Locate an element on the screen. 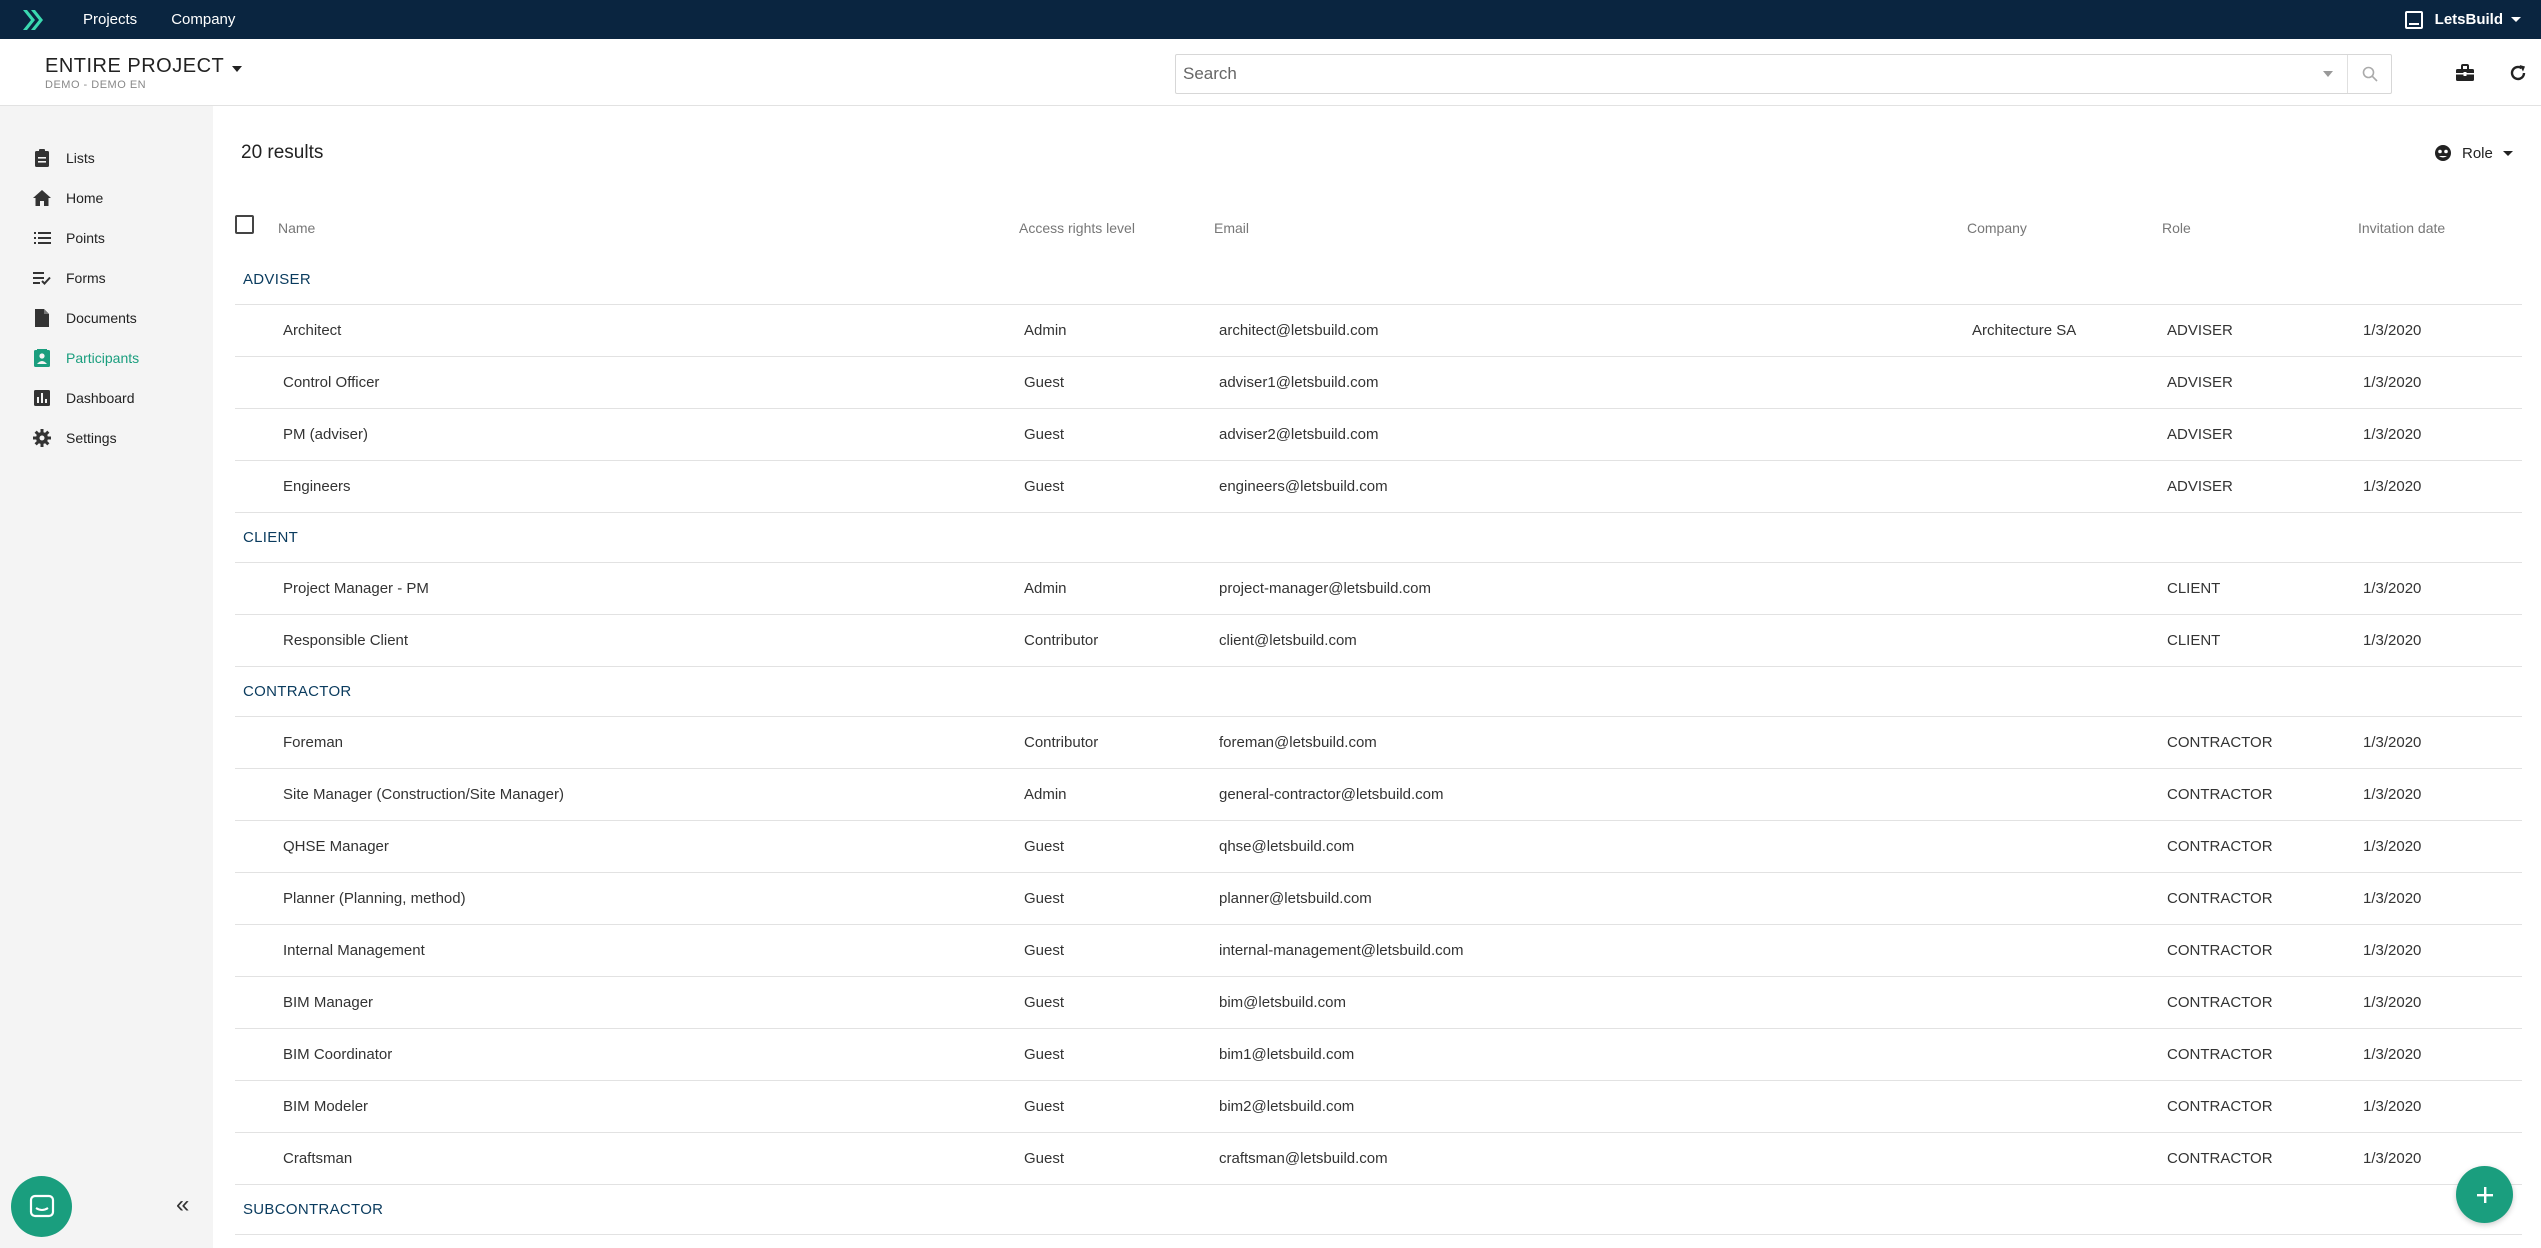 The image size is (2541, 1248). sidebar-item-forms: Forms is located at coordinates (106, 278).